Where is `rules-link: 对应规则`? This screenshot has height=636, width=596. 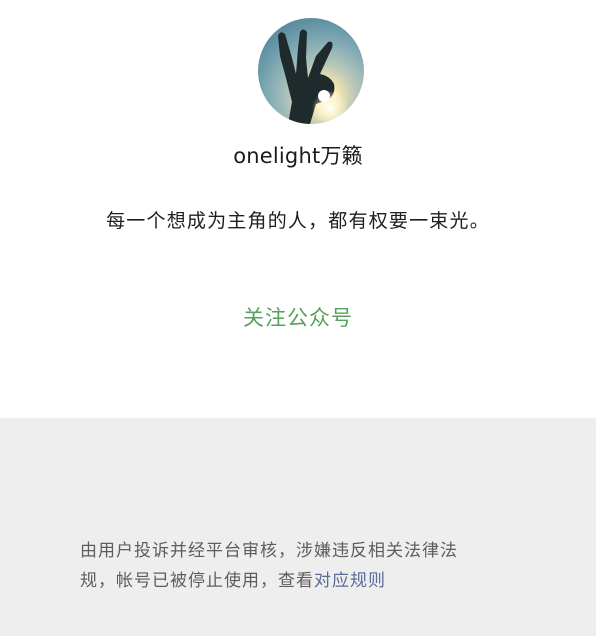 rules-link: 对应规则 is located at coordinates (350, 581).